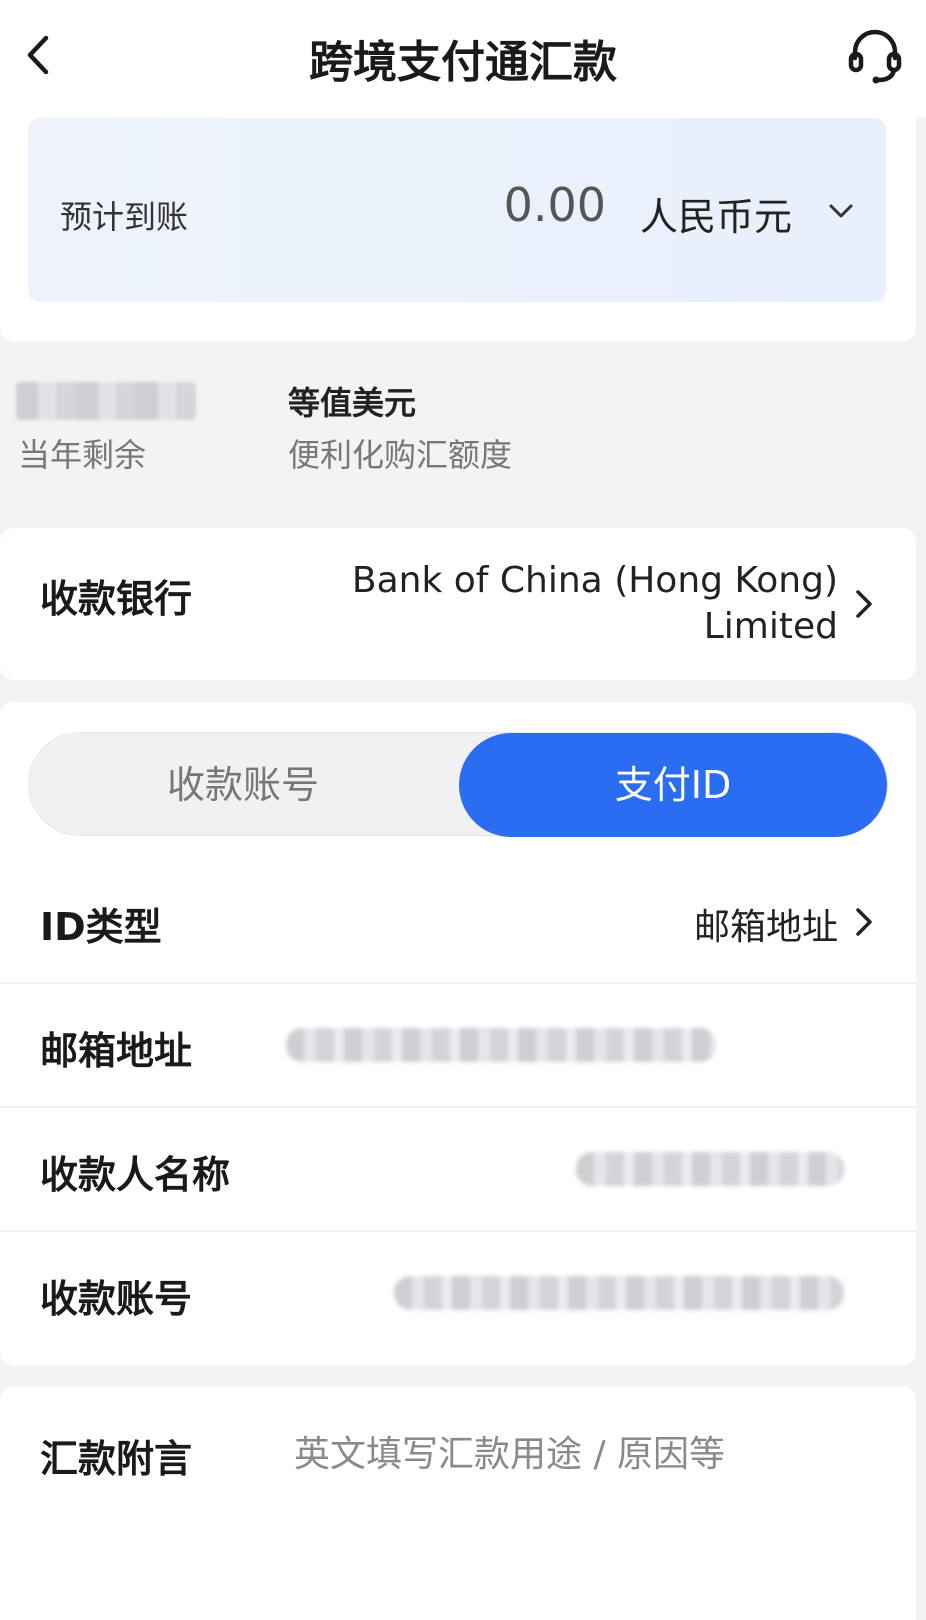  I want to click on estimate-panel: 预计到账 0.00 人民币元, so click(457, 210).